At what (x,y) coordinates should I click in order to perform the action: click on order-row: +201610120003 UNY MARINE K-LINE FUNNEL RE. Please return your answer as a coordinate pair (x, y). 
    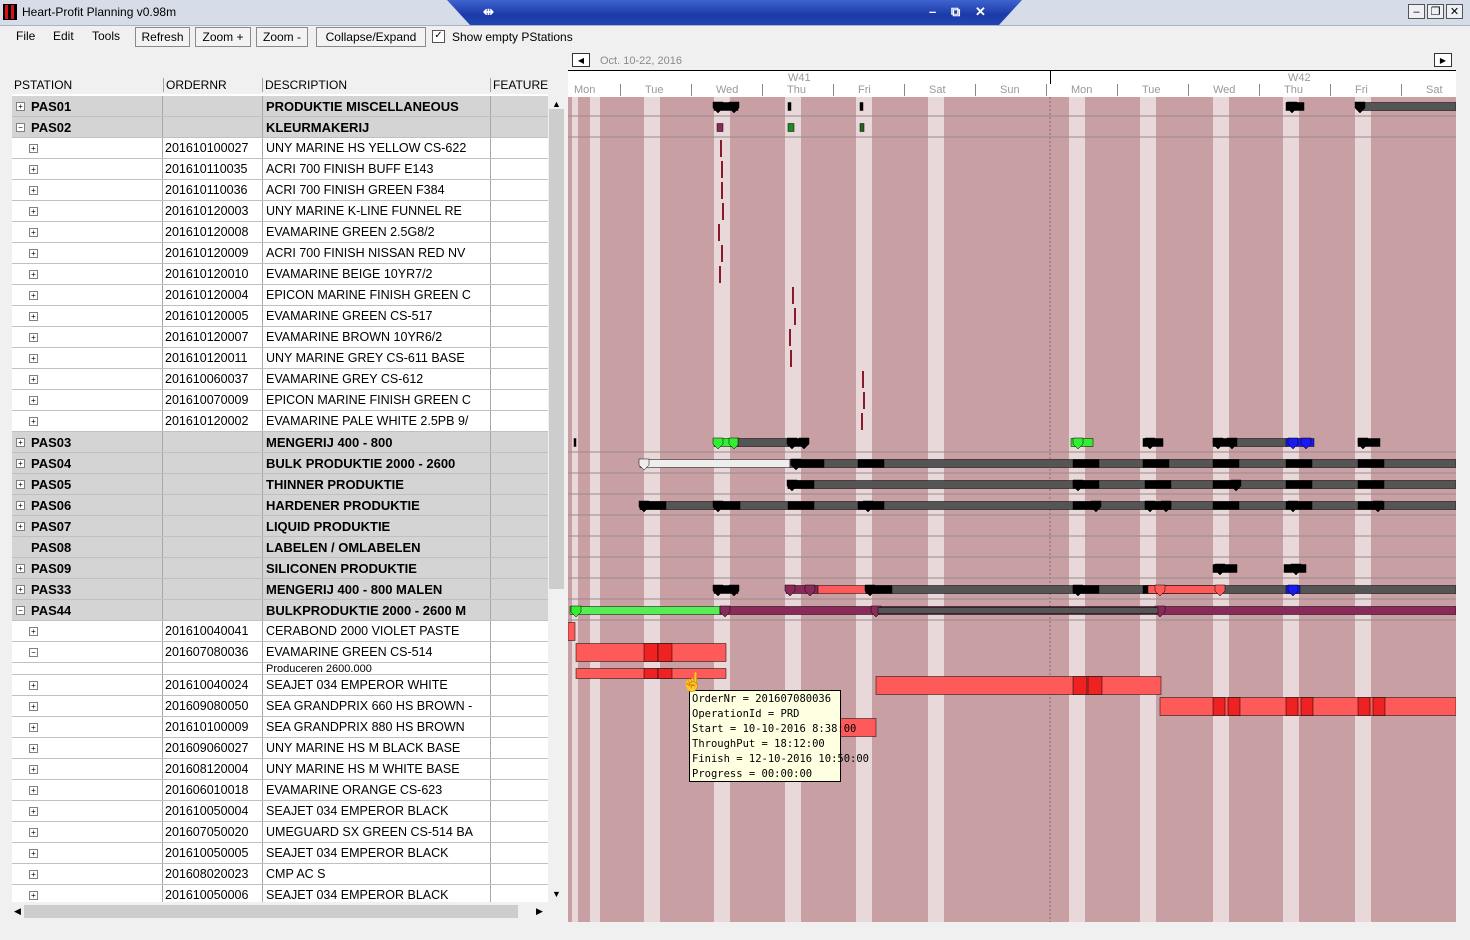
    Looking at the image, I should click on (280, 211).